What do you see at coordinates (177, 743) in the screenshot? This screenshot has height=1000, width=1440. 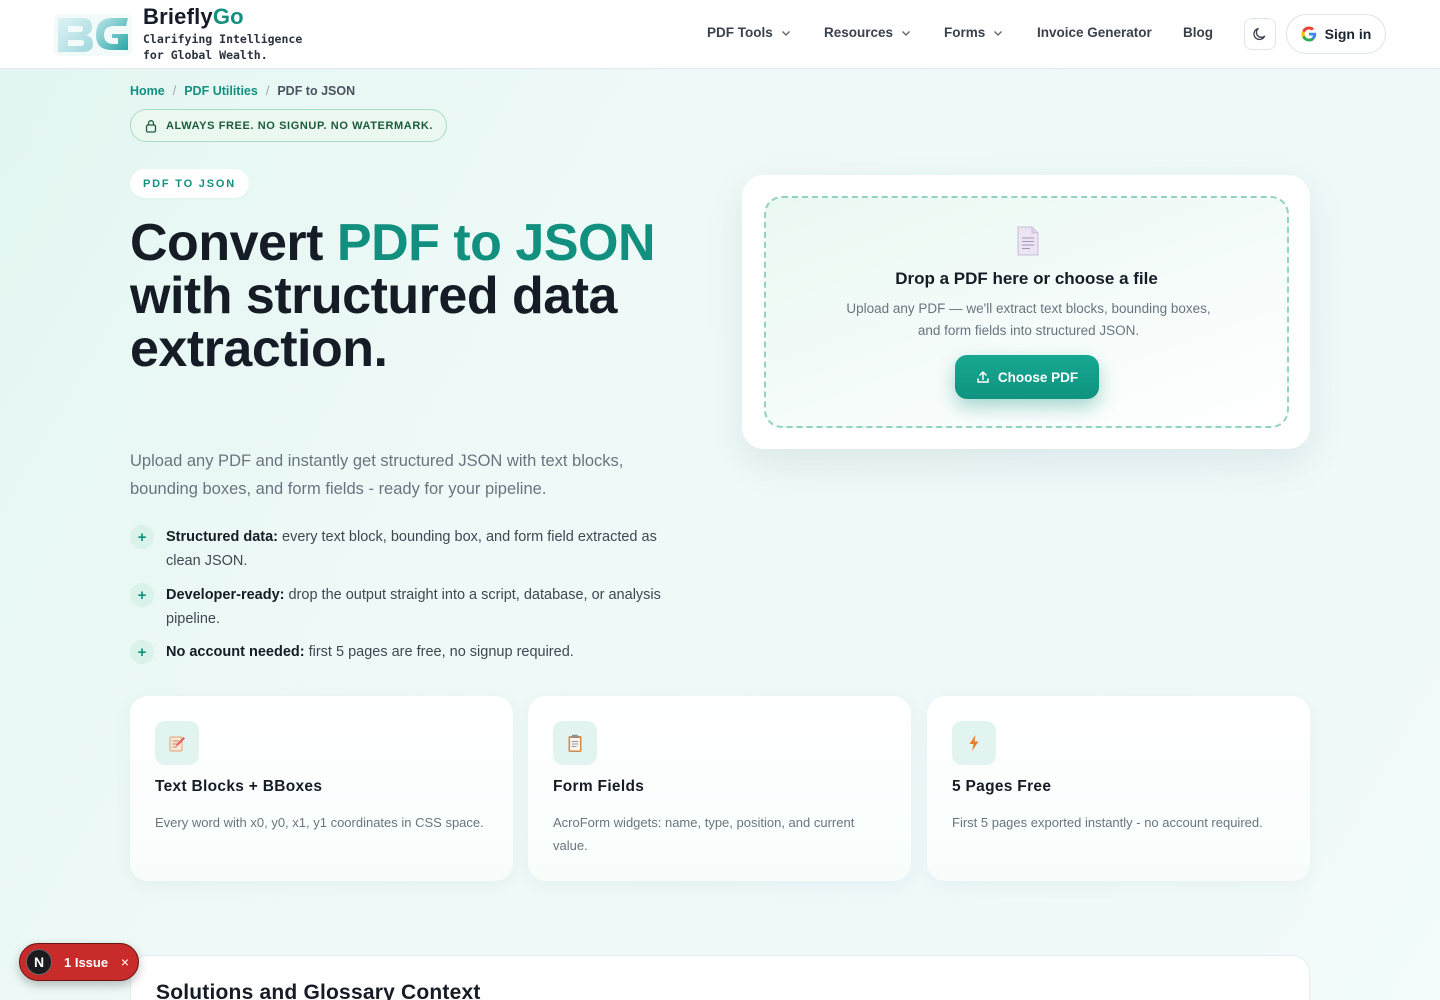 I see `memo-icon` at bounding box center [177, 743].